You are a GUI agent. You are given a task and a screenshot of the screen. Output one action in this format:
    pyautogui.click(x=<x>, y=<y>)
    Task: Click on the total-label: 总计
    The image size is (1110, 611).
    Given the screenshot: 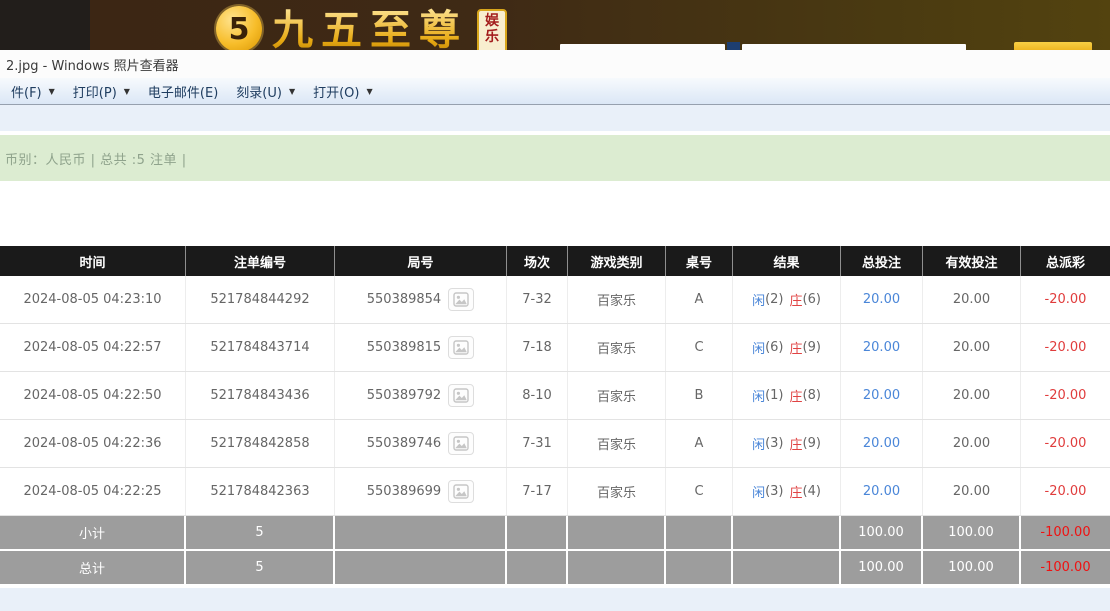 What is the action you would take?
    pyautogui.click(x=93, y=567)
    